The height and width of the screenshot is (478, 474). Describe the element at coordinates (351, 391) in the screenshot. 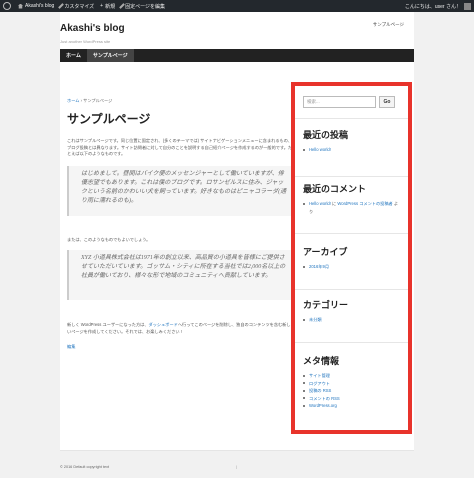

I see `list-item: 投稿の RSS` at that location.